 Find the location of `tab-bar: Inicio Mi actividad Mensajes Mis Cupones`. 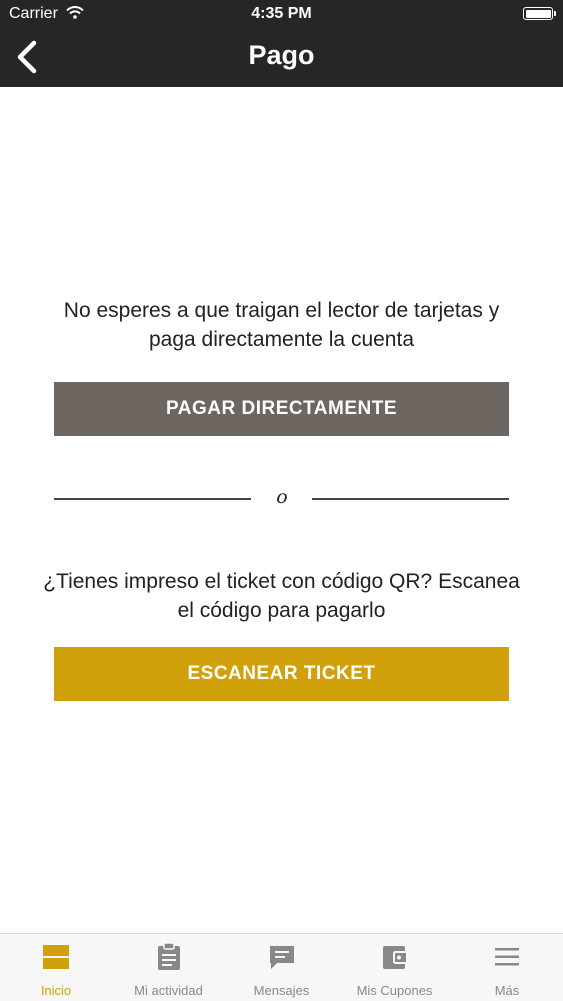

tab-bar: Inicio Mi actividad Mensajes Mis Cupones is located at coordinates (281, 967).